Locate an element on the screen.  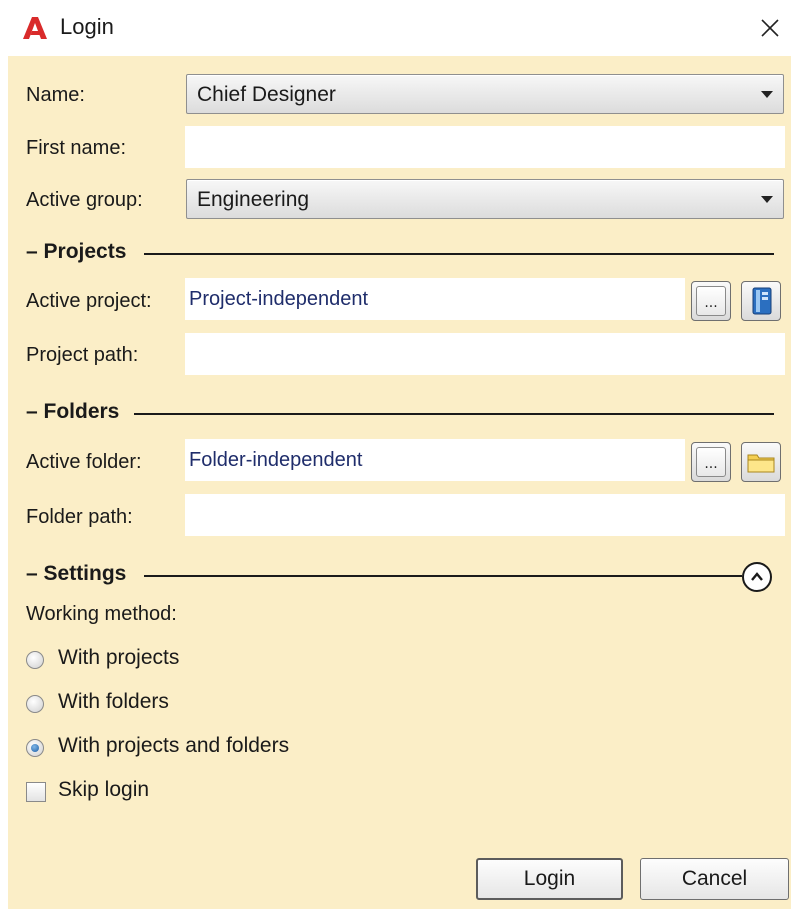
chevron-up-icon is located at coordinates (757, 576).